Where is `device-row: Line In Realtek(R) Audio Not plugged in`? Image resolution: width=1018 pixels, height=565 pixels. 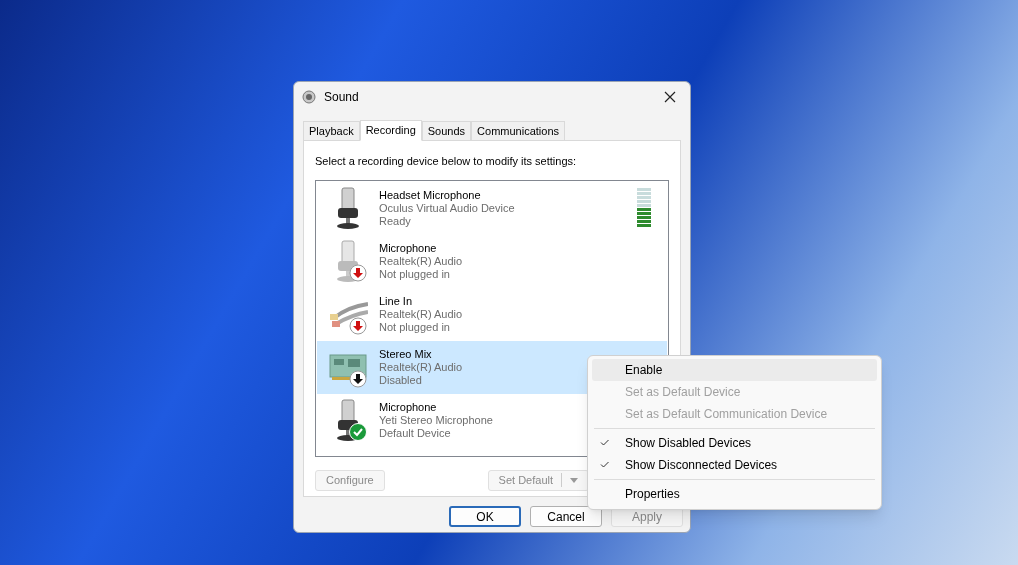
device-row: Line In Realtek(R) Audio Not plugged in is located at coordinates (492, 314).